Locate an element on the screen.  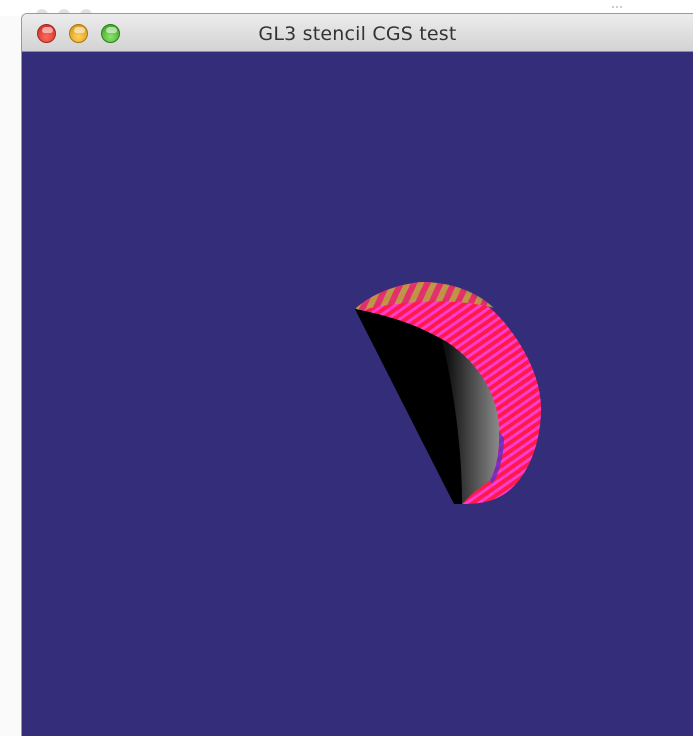
cgs-render is located at coordinates (448, 393).